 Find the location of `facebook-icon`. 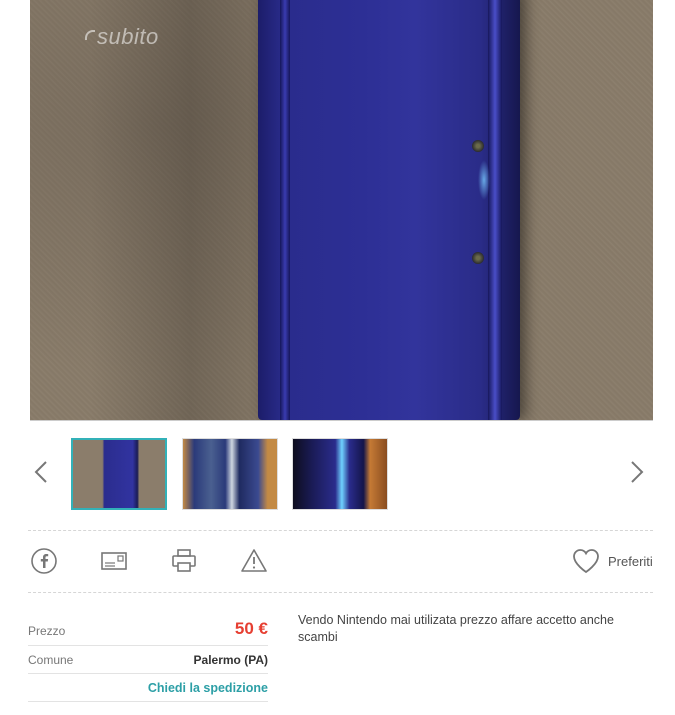

facebook-icon is located at coordinates (44, 561).